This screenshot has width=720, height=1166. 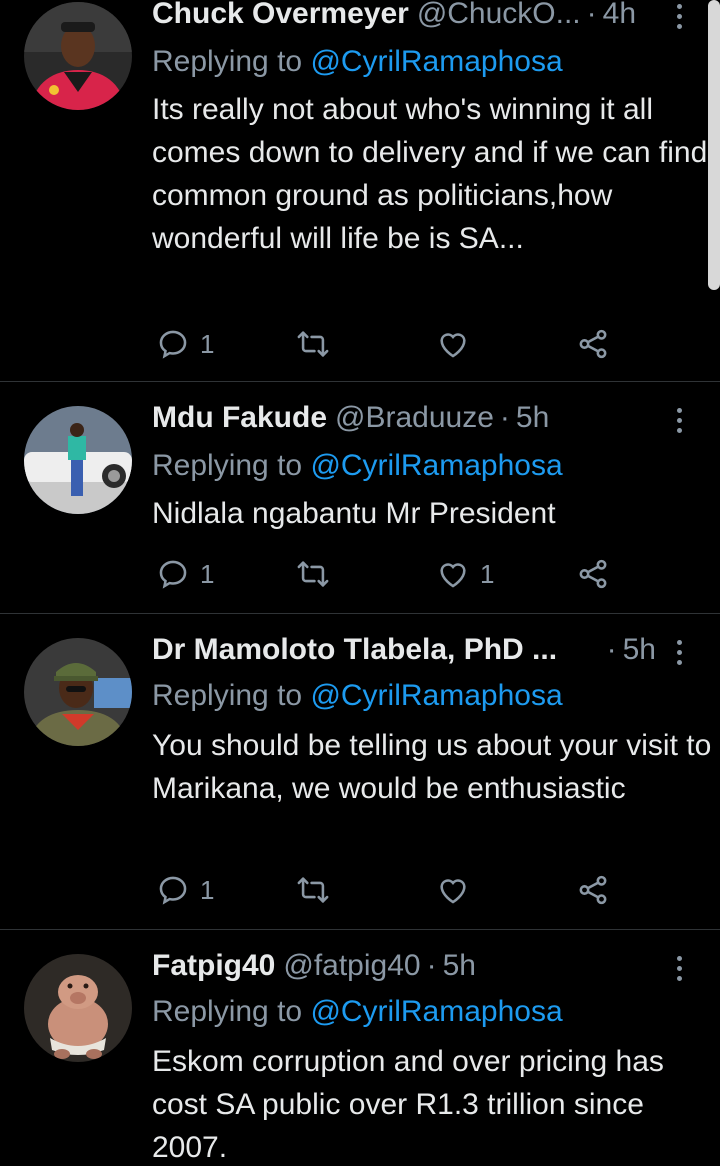 I want to click on tweet-header: Chuck Overmeyer @ChuckO... · 4h, so click(x=404, y=18).